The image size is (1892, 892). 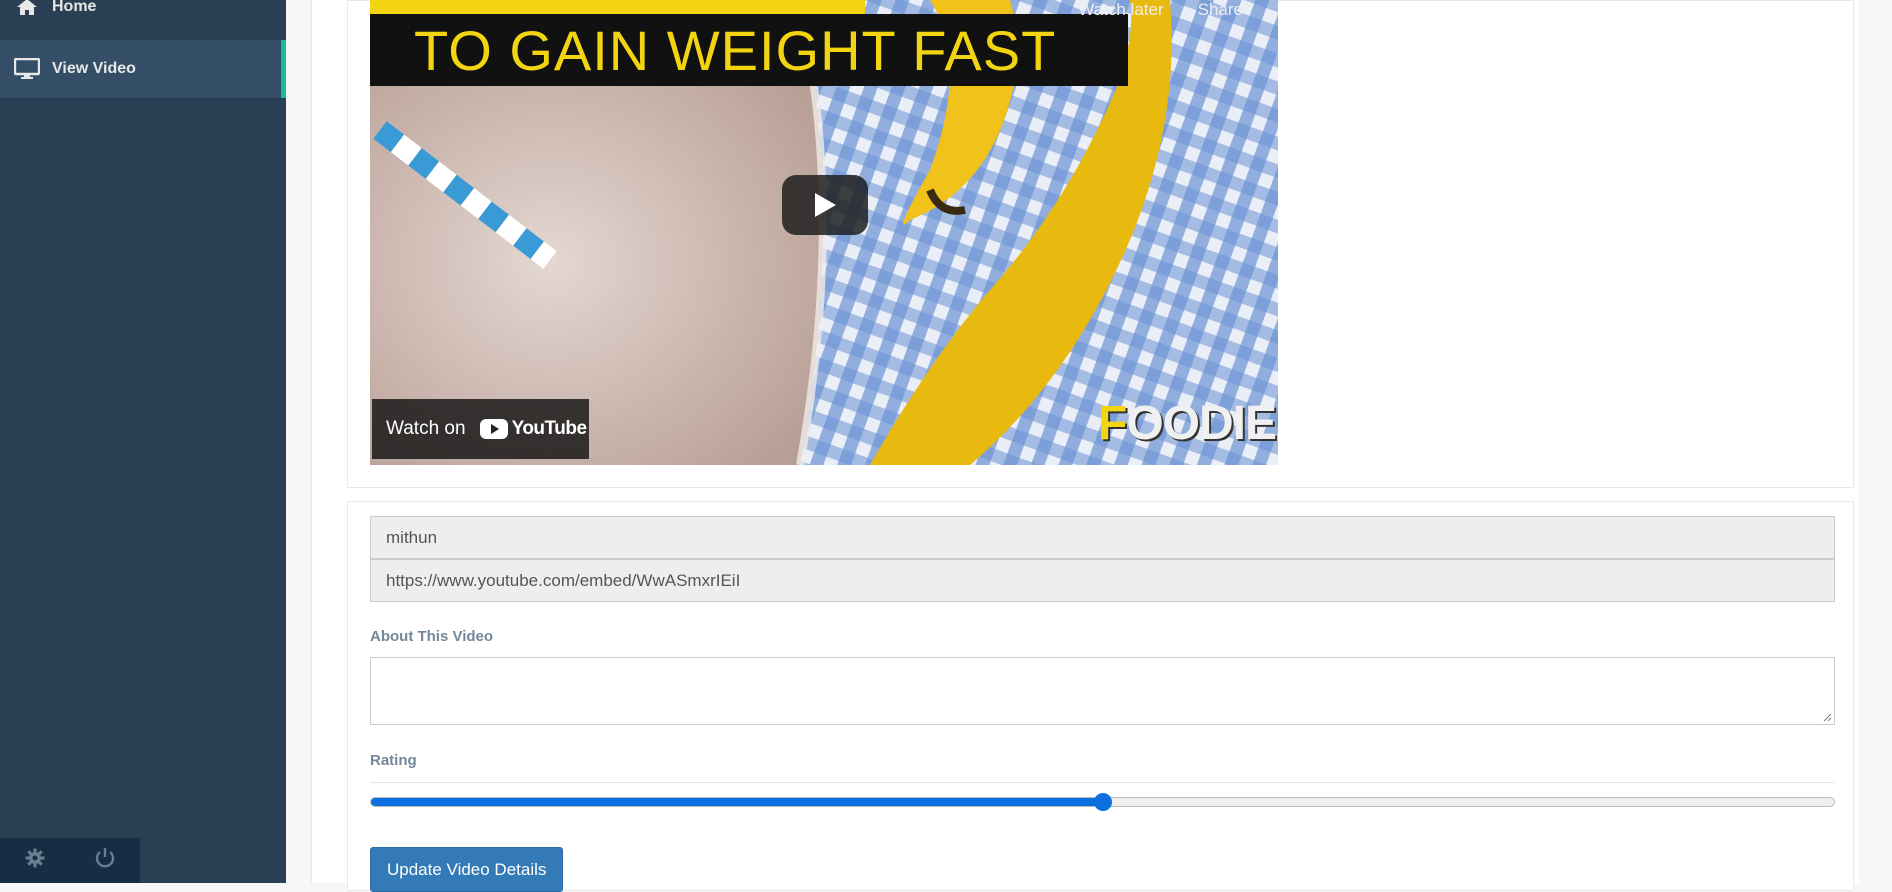 What do you see at coordinates (1102, 537) in the screenshot?
I see `owner-field: mithun` at bounding box center [1102, 537].